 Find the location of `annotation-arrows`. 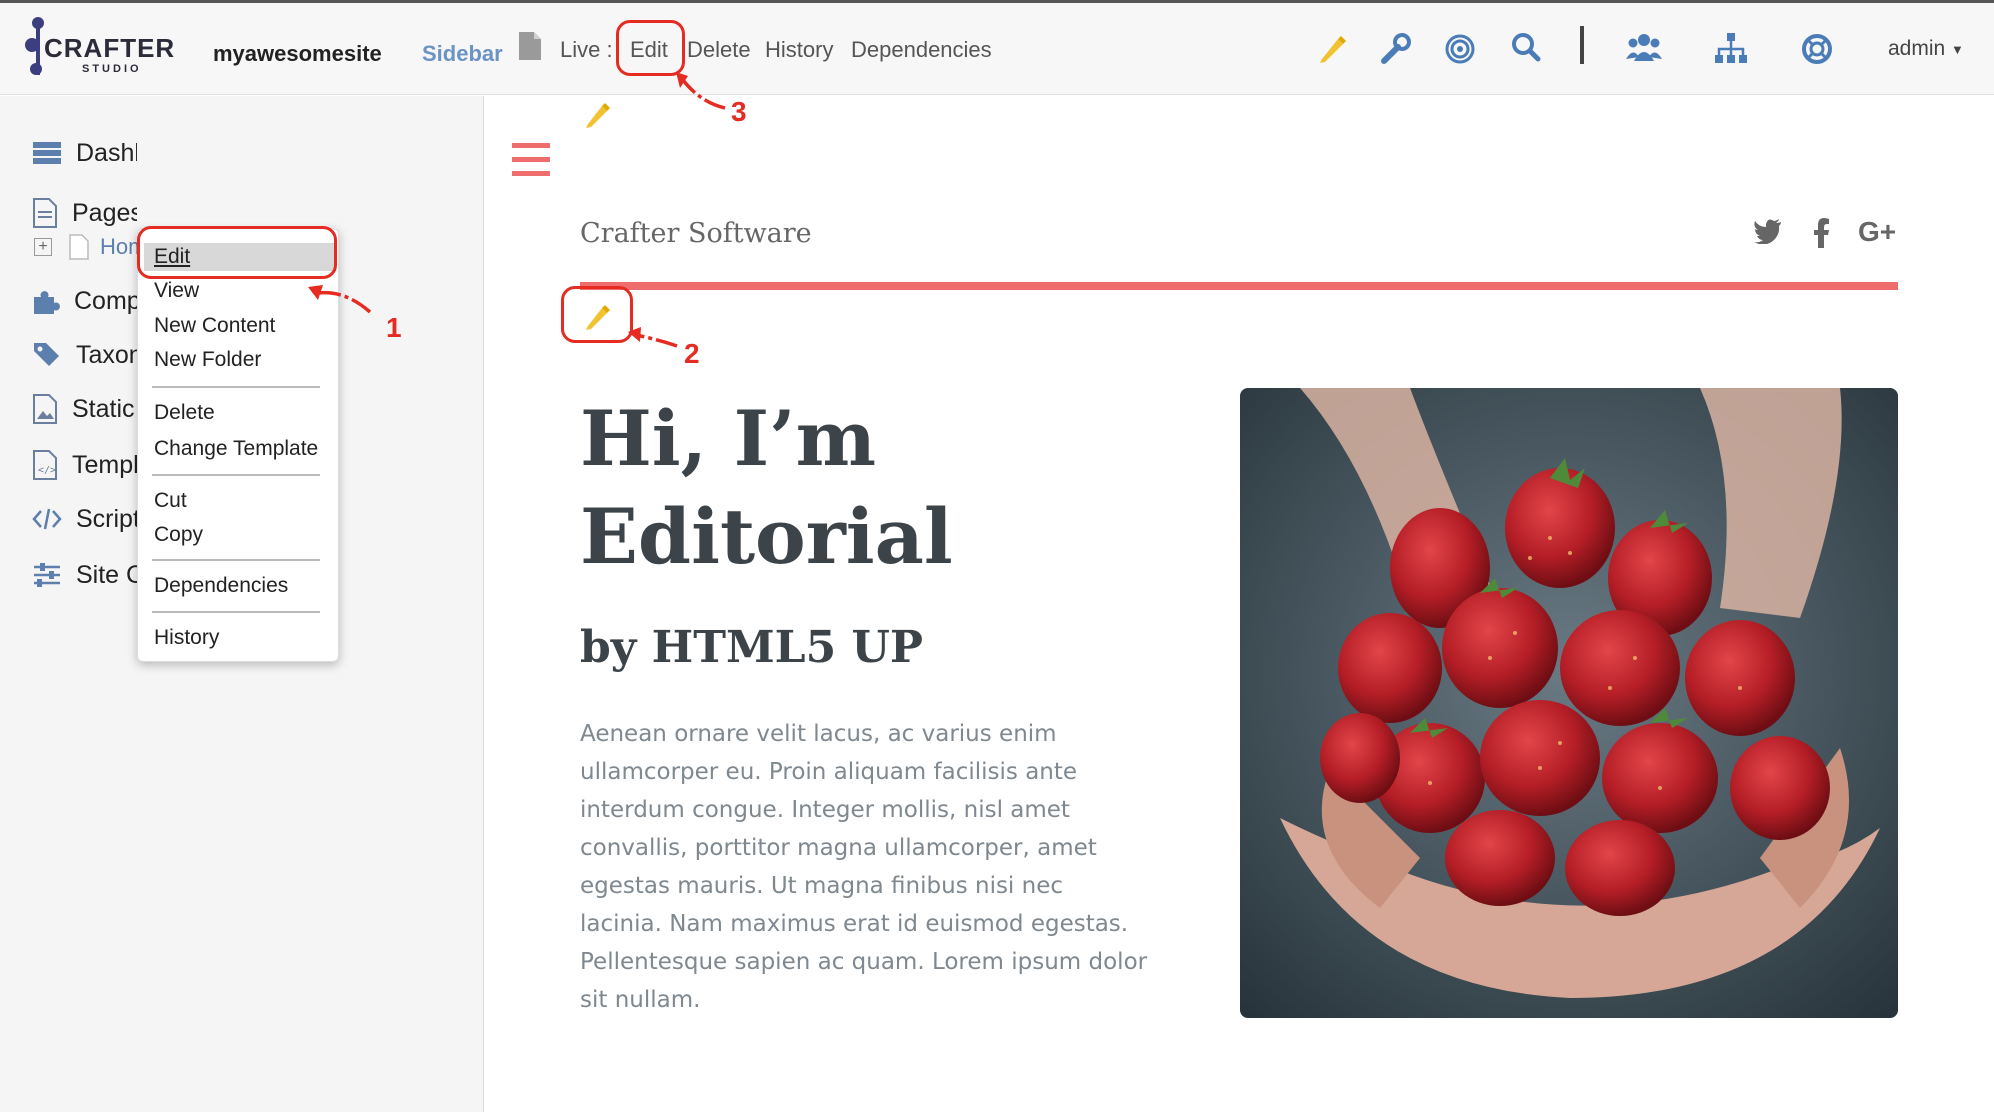

annotation-arrows is located at coordinates (517, 210).